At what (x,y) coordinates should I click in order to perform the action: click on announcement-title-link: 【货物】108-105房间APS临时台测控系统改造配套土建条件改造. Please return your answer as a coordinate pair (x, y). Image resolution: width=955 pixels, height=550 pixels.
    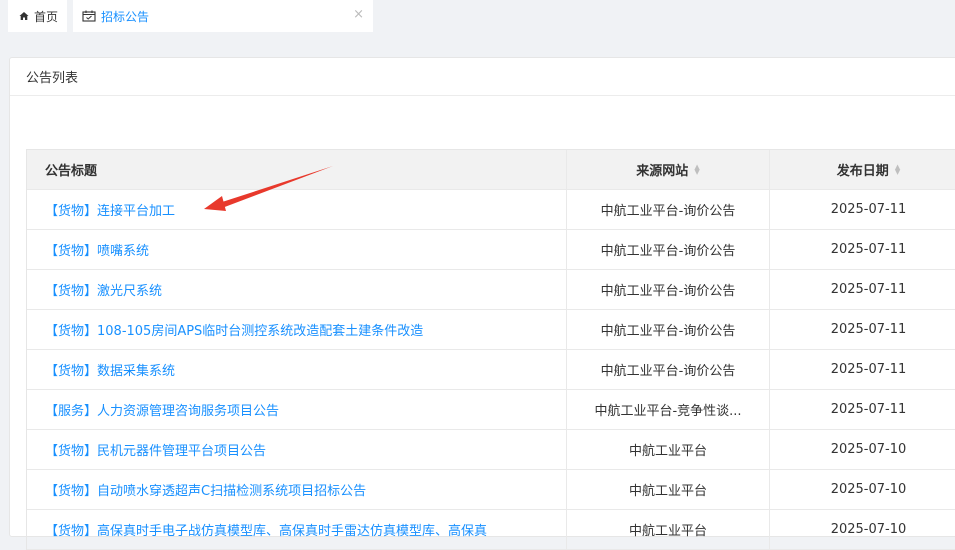
    Looking at the image, I should click on (234, 329).